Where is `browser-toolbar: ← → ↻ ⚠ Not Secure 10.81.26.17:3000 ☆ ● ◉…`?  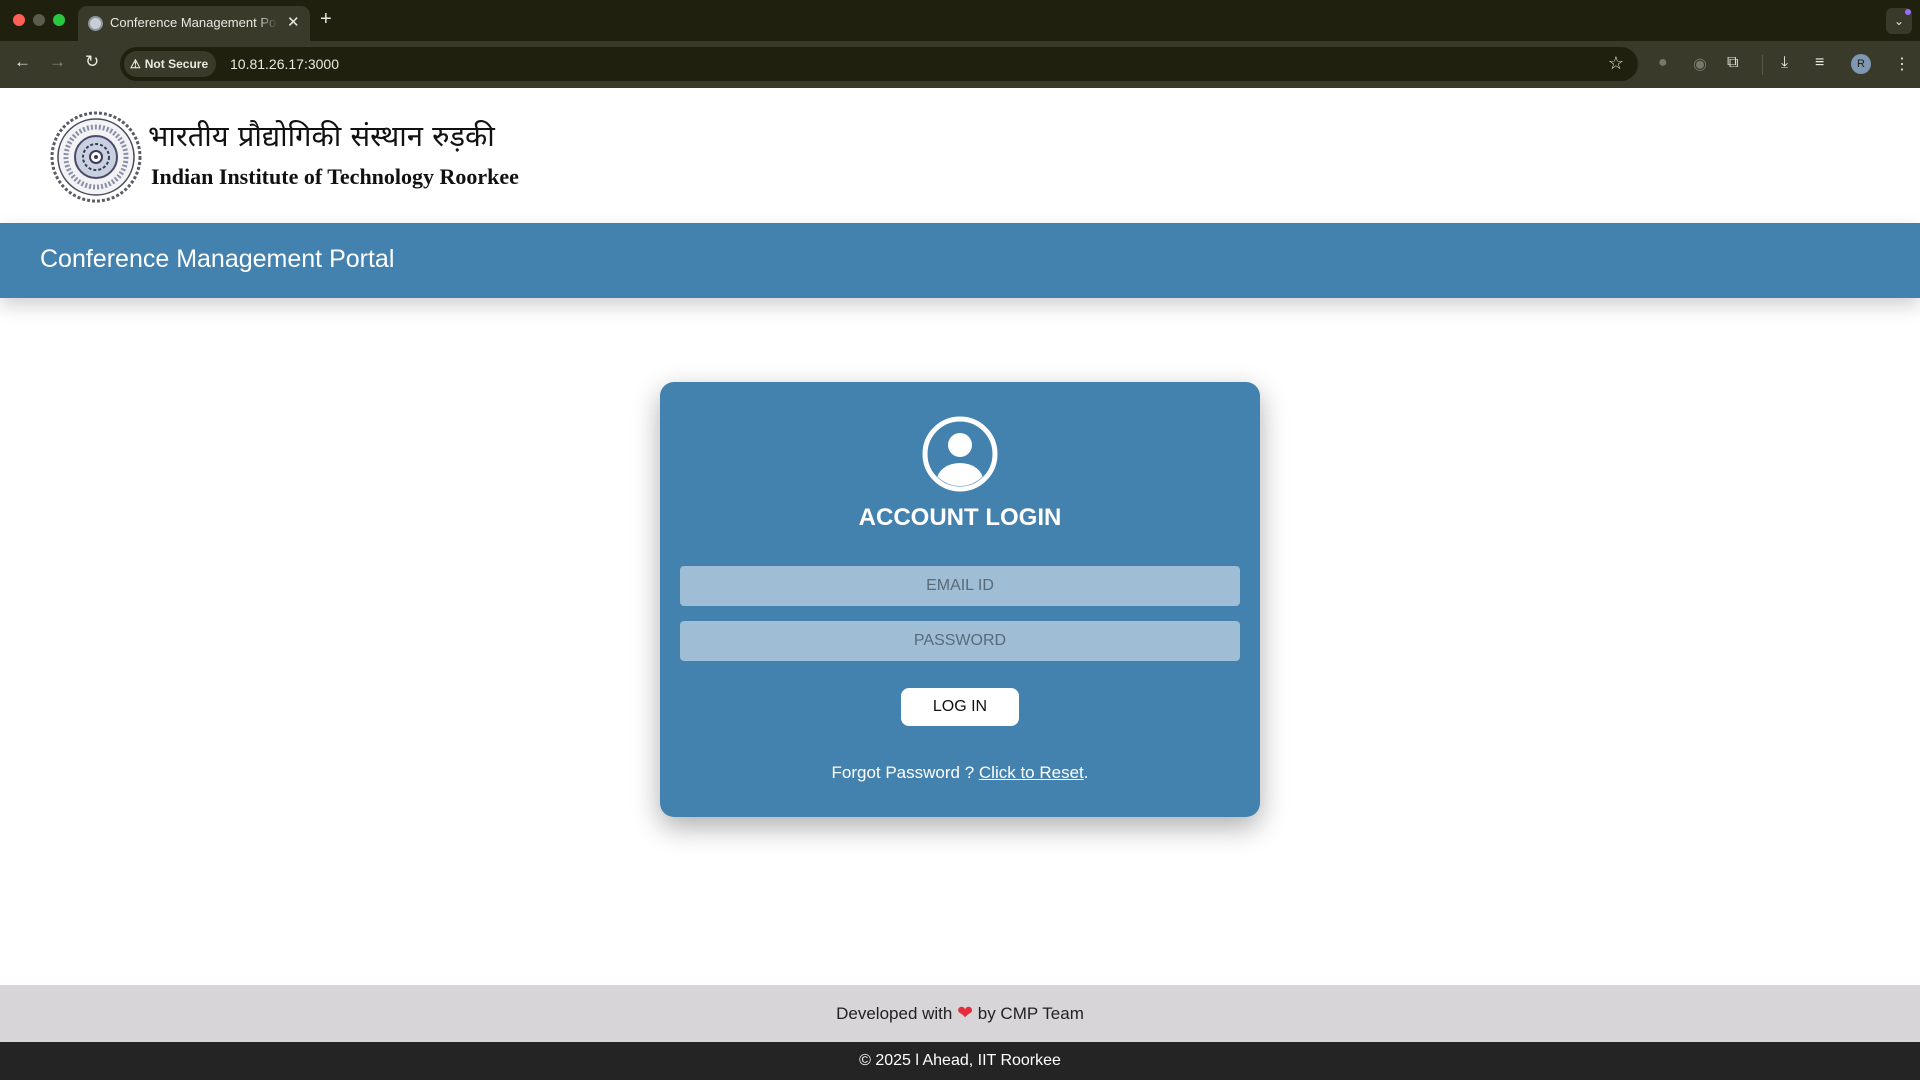
browser-toolbar: ← → ↻ ⚠ Not Secure 10.81.26.17:3000 ☆ ● ◉… is located at coordinates (960, 64).